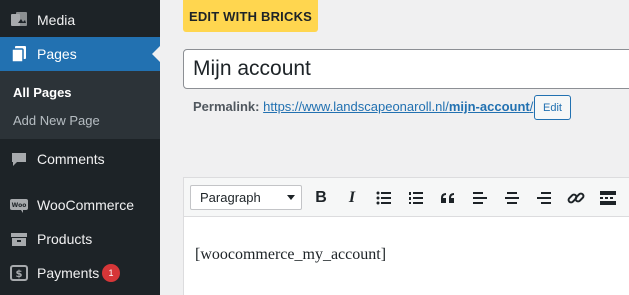 The image size is (629, 295). Describe the element at coordinates (42, 92) in the screenshot. I see `submenu-all-pages: All Pages` at that location.